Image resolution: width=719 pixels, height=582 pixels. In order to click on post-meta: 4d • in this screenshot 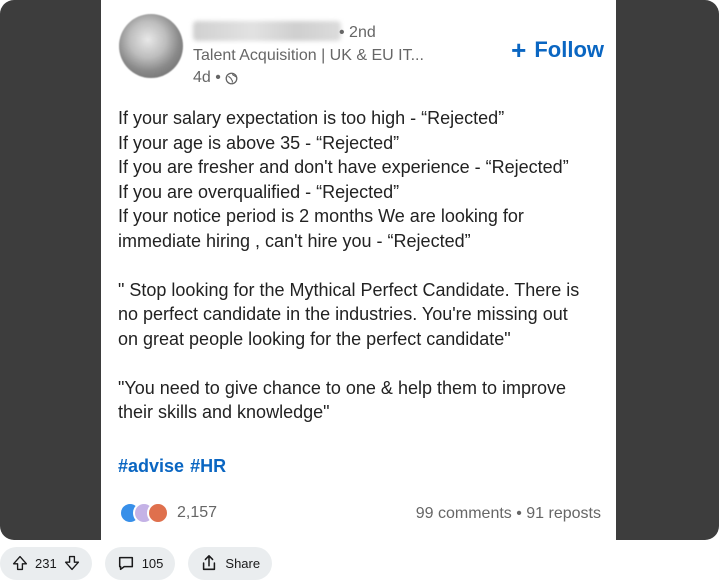, I will do `click(215, 78)`.